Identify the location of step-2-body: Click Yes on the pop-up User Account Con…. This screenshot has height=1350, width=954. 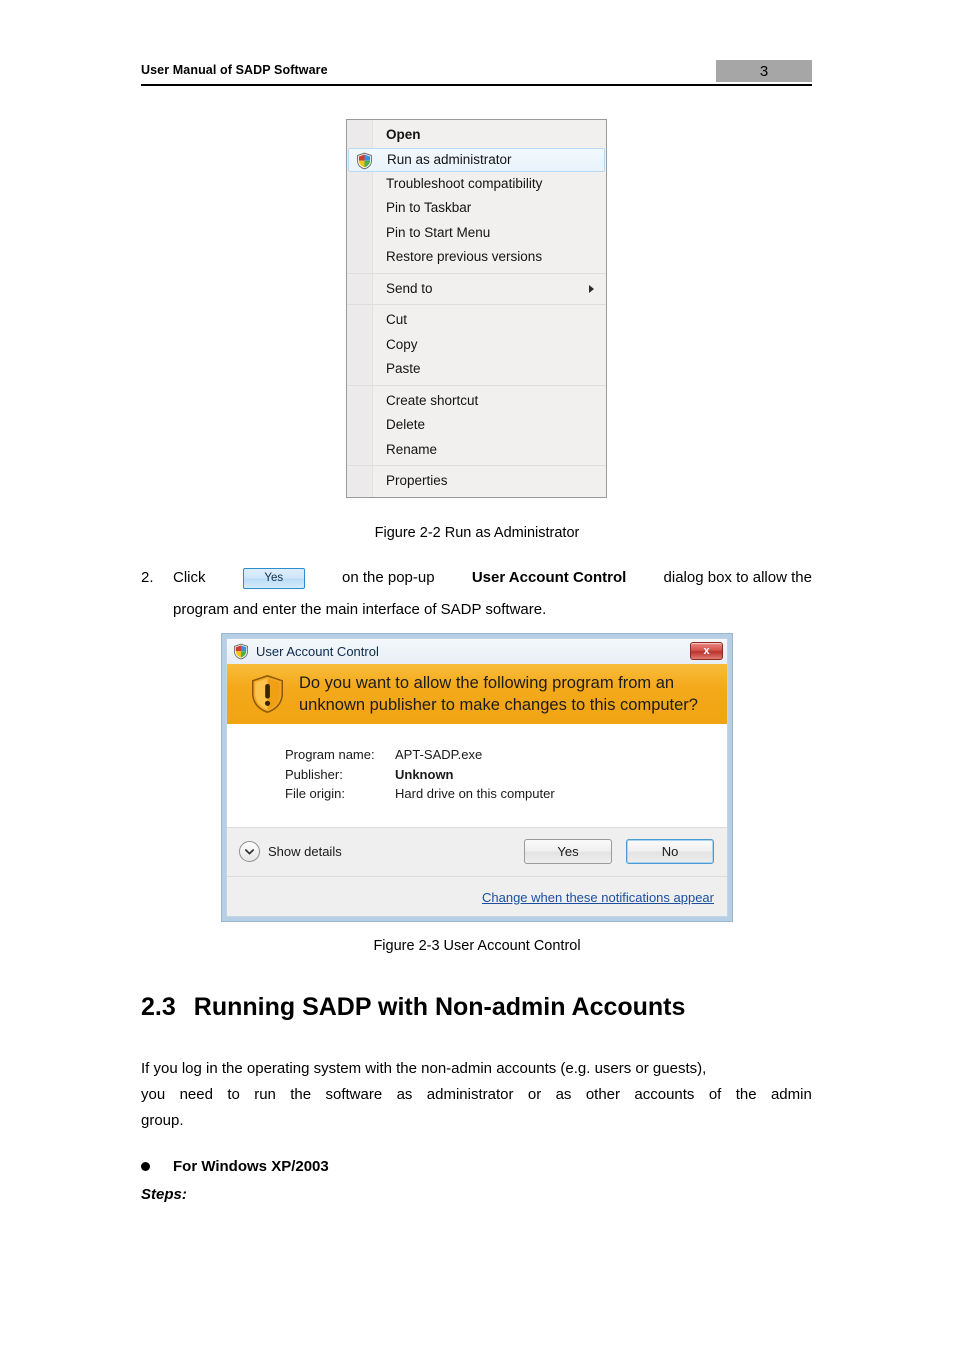
(492, 594).